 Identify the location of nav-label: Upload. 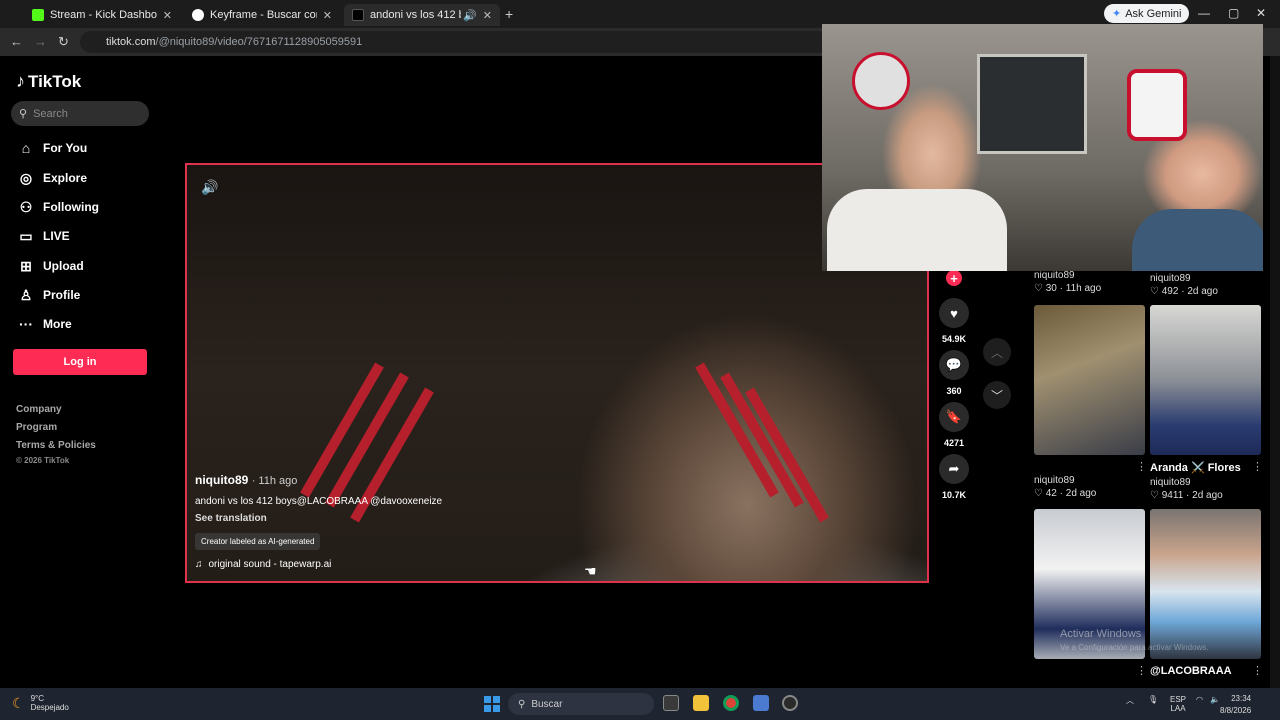
(63, 266).